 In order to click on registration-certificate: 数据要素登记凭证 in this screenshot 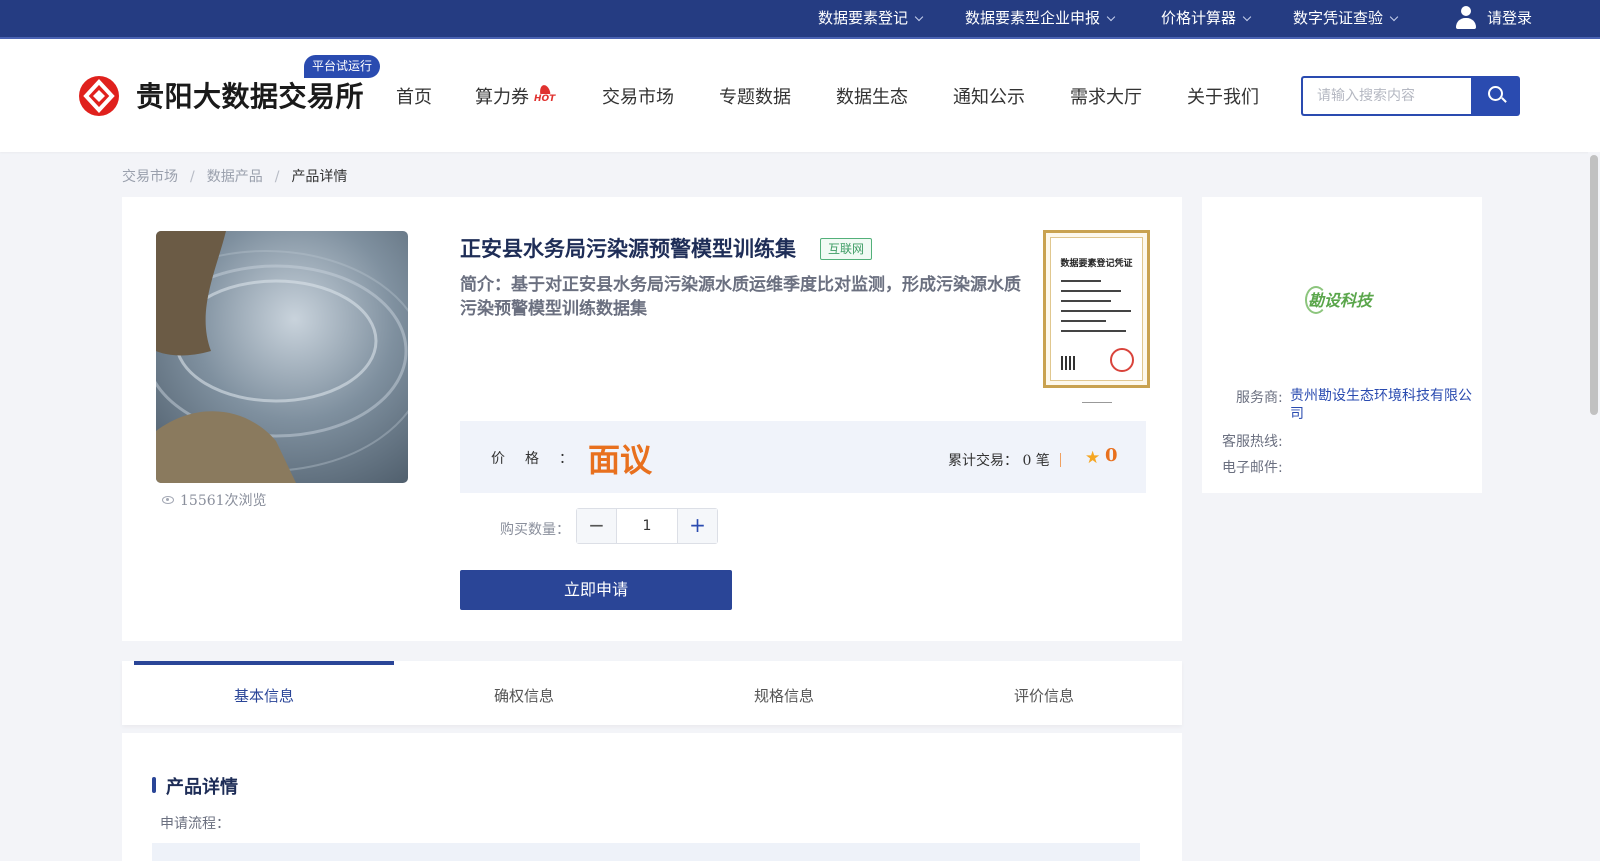, I will do `click(1096, 309)`.